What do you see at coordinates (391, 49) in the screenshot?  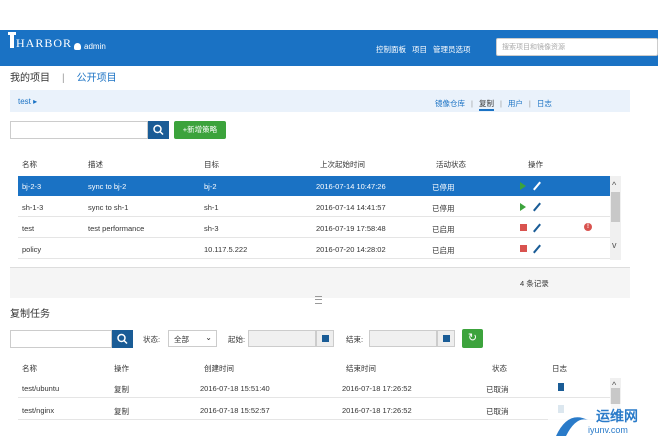 I see `nav-dashboard: 控制面板` at bounding box center [391, 49].